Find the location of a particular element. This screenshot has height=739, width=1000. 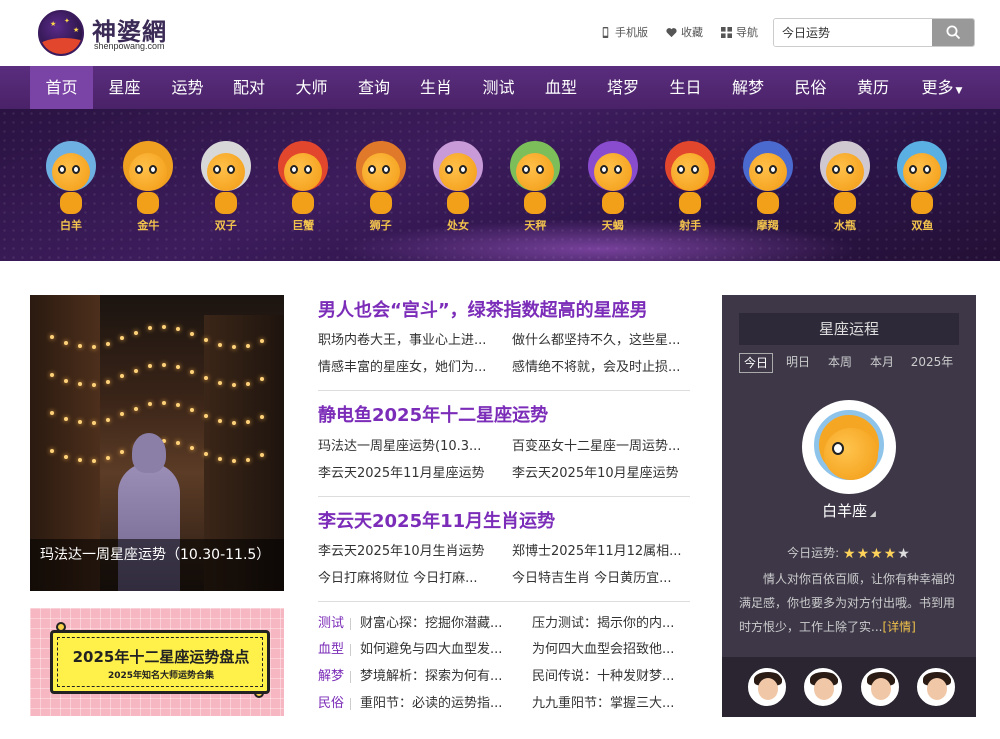

nav-item-more: 更多 ▼ is located at coordinates (942, 87).